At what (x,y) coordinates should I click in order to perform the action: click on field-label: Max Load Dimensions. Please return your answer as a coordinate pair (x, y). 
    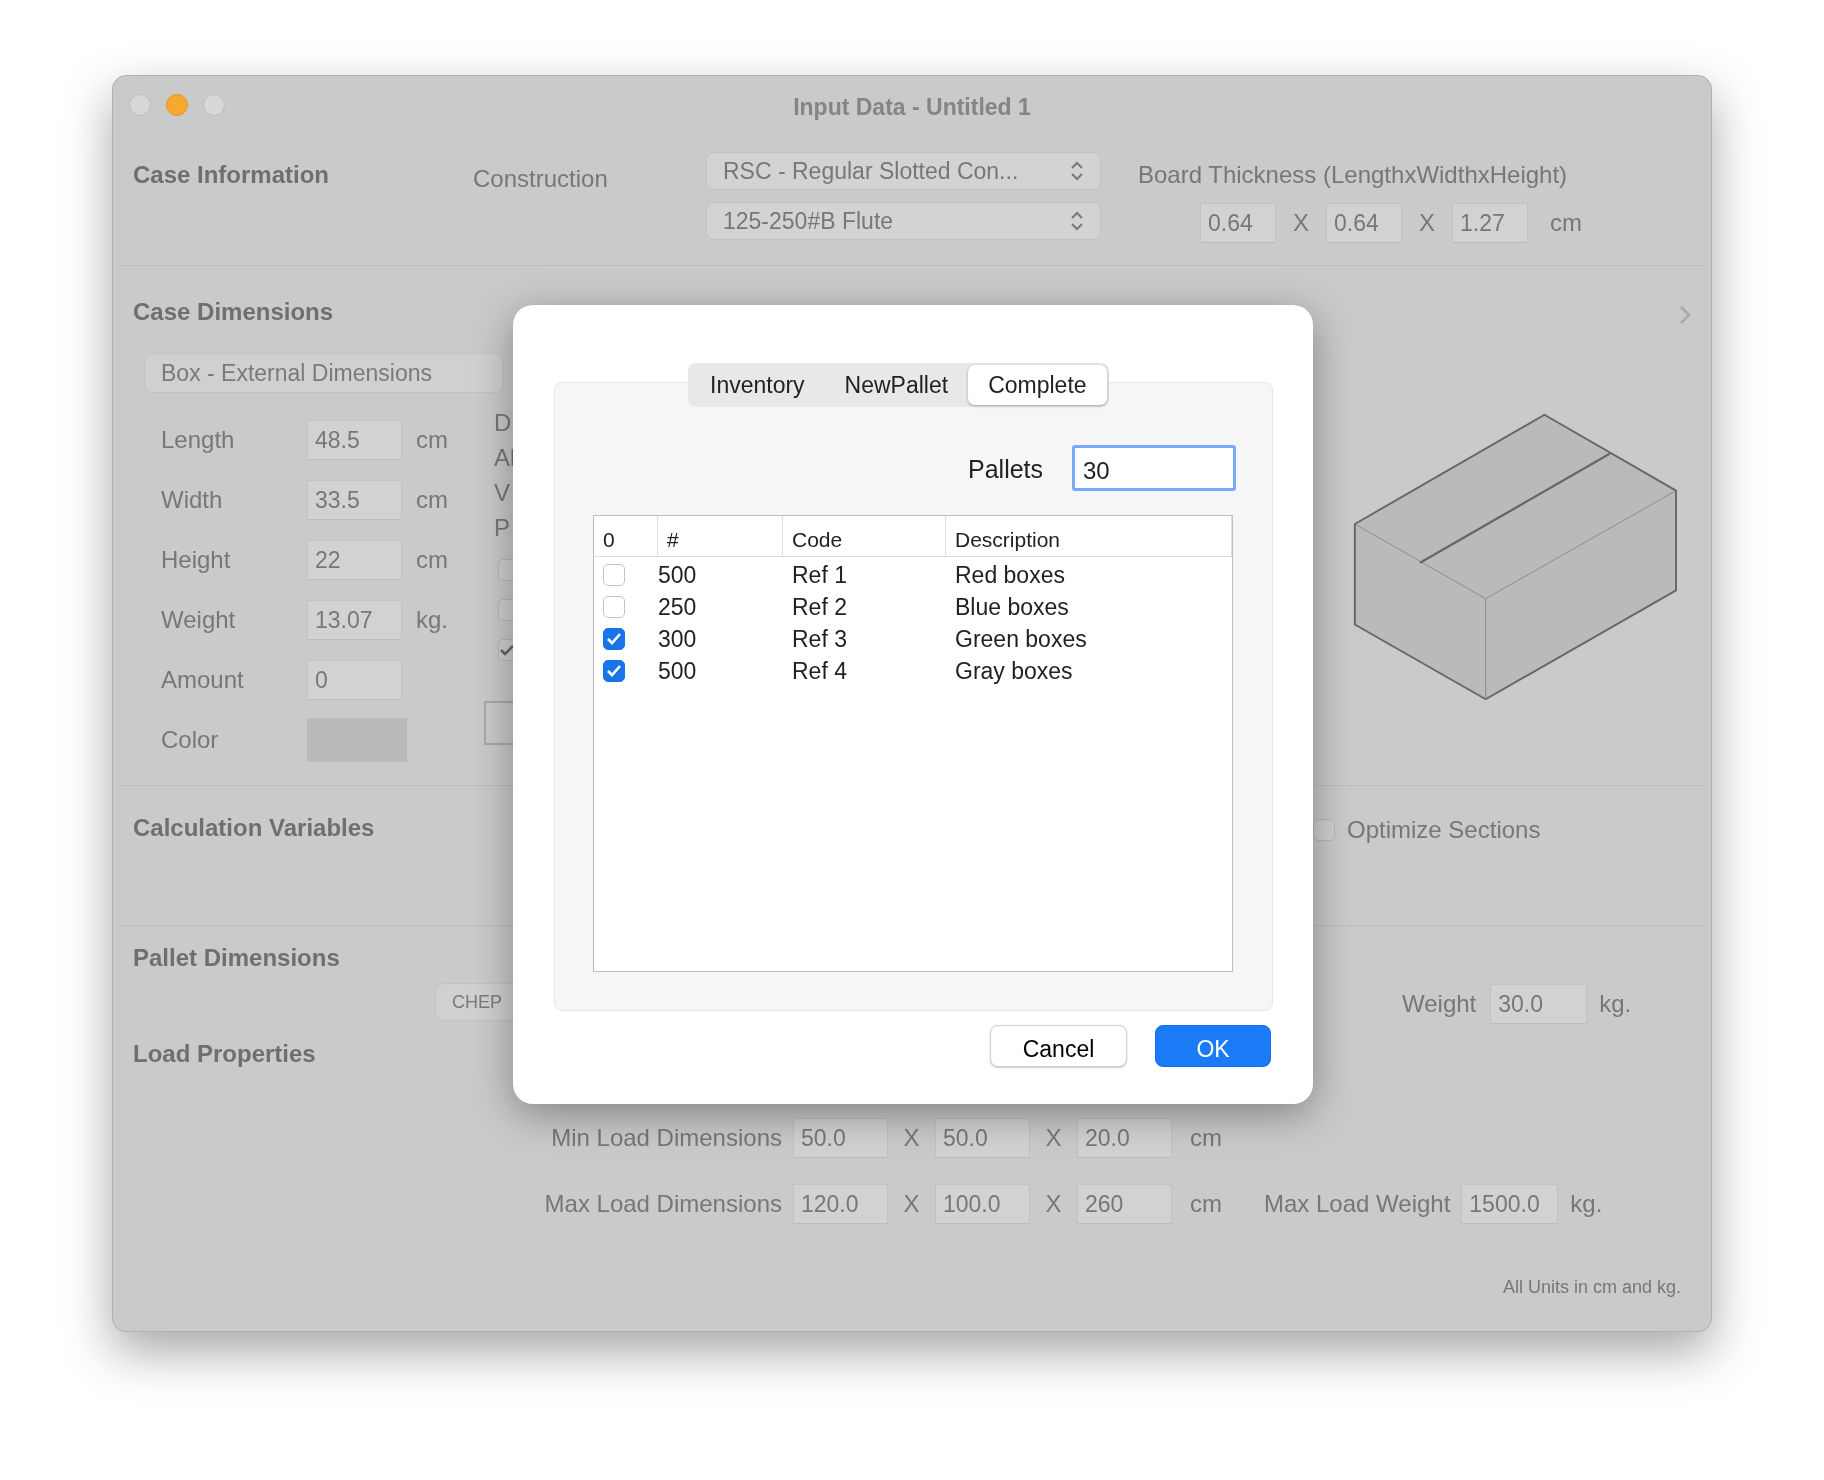
    Looking at the image, I should click on (663, 1204).